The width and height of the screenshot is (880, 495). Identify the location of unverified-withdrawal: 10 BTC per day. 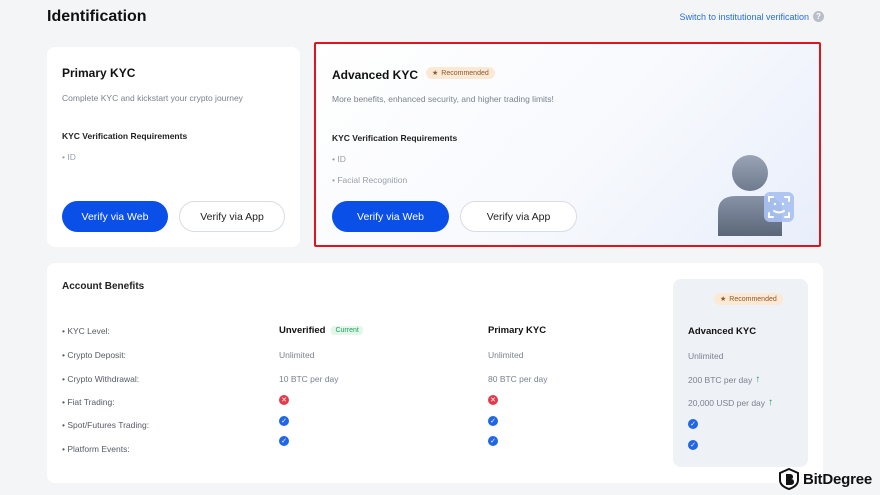
(309, 379).